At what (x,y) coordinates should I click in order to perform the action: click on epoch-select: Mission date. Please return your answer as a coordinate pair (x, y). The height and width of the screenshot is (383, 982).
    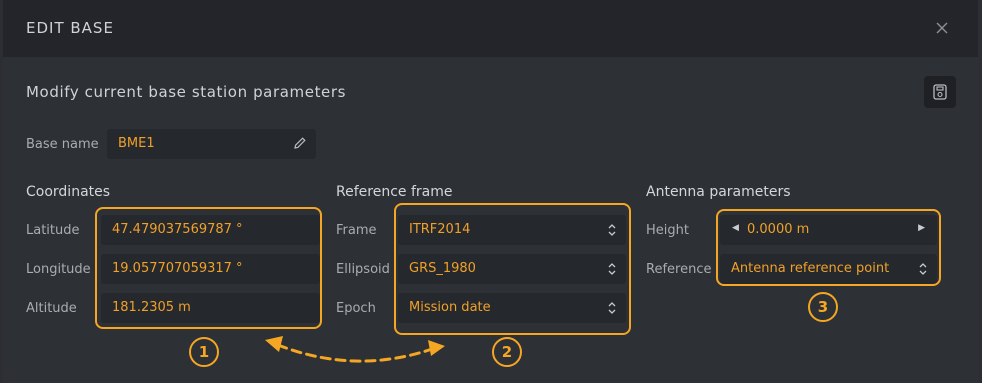
    Looking at the image, I should click on (512, 308).